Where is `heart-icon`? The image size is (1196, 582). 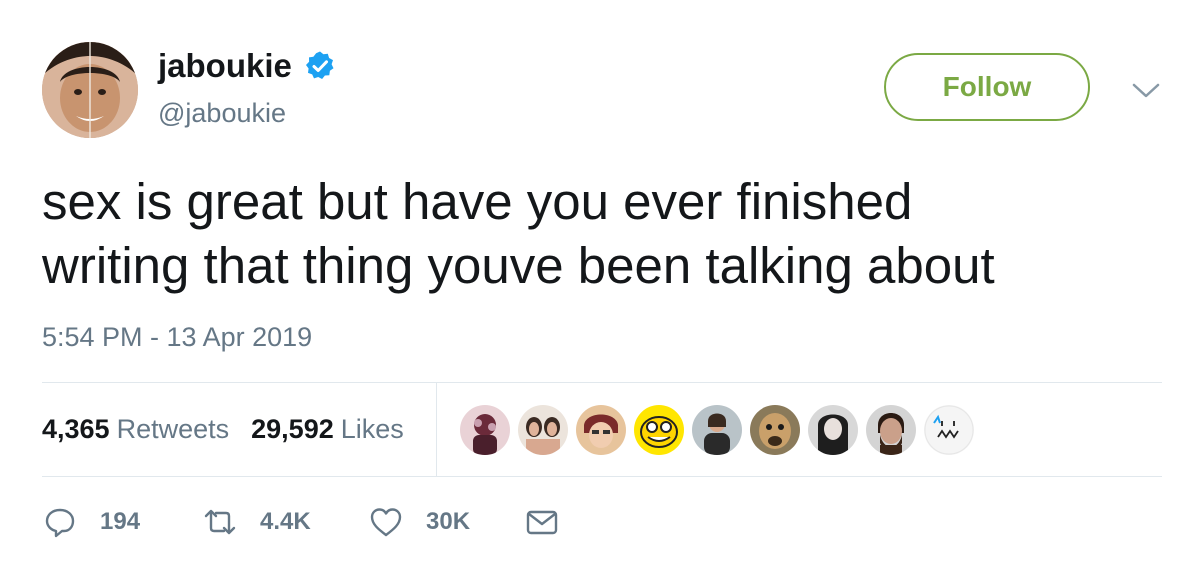 heart-icon is located at coordinates (386, 522).